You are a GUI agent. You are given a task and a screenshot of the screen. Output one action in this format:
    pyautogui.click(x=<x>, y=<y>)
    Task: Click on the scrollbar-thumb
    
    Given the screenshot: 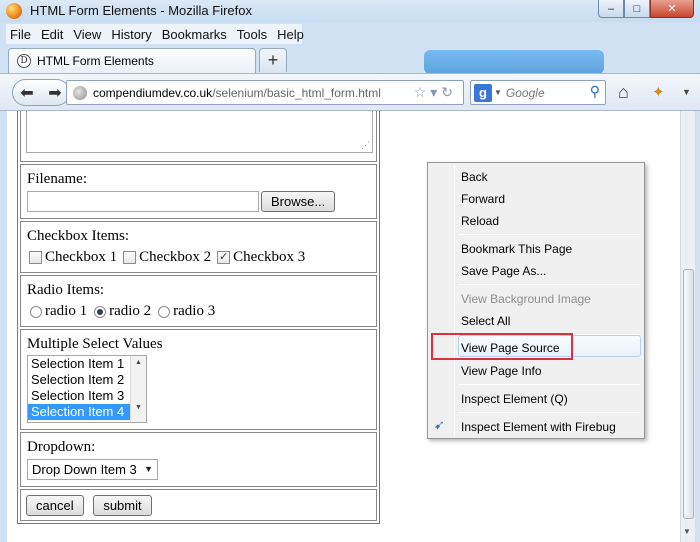 What is the action you would take?
    pyautogui.click(x=688, y=394)
    